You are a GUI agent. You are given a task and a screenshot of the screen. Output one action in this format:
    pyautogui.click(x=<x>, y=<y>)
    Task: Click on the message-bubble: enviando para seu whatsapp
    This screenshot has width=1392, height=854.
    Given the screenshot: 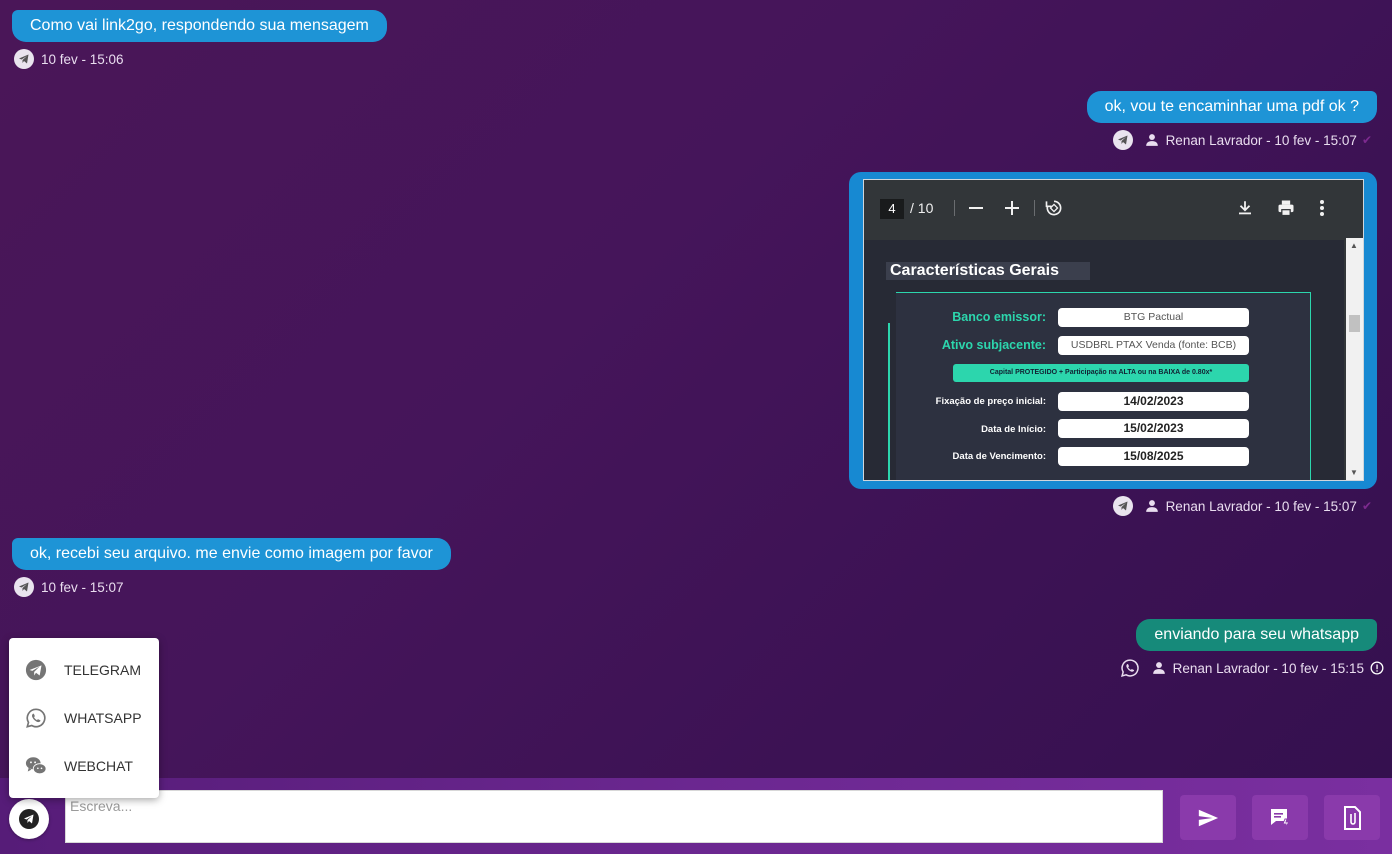 What is the action you would take?
    pyautogui.click(x=1256, y=635)
    